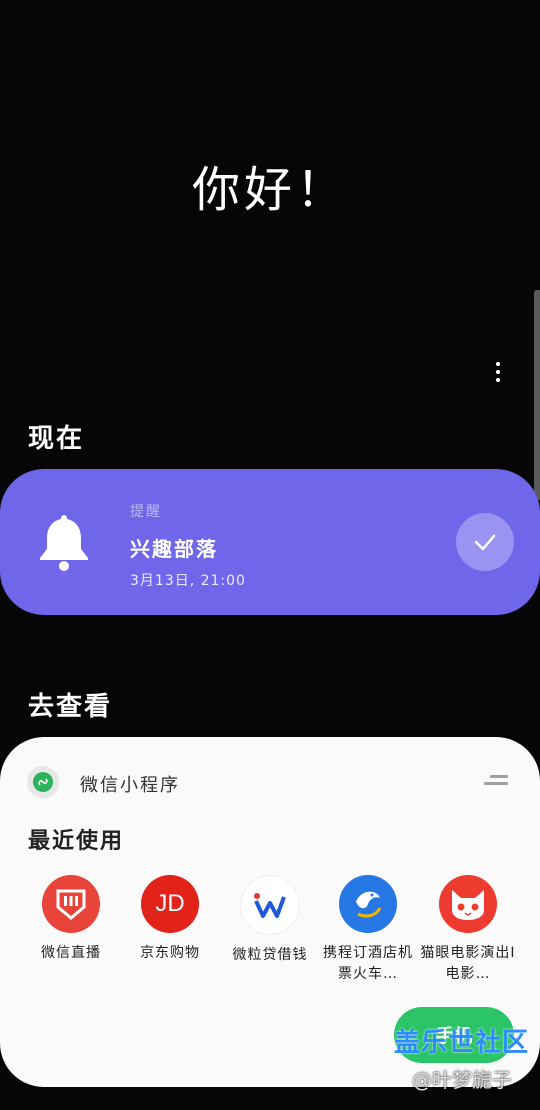 The height and width of the screenshot is (1110, 540). What do you see at coordinates (462, 1080) in the screenshot?
I see `watermark-user: @叶梦旎子` at bounding box center [462, 1080].